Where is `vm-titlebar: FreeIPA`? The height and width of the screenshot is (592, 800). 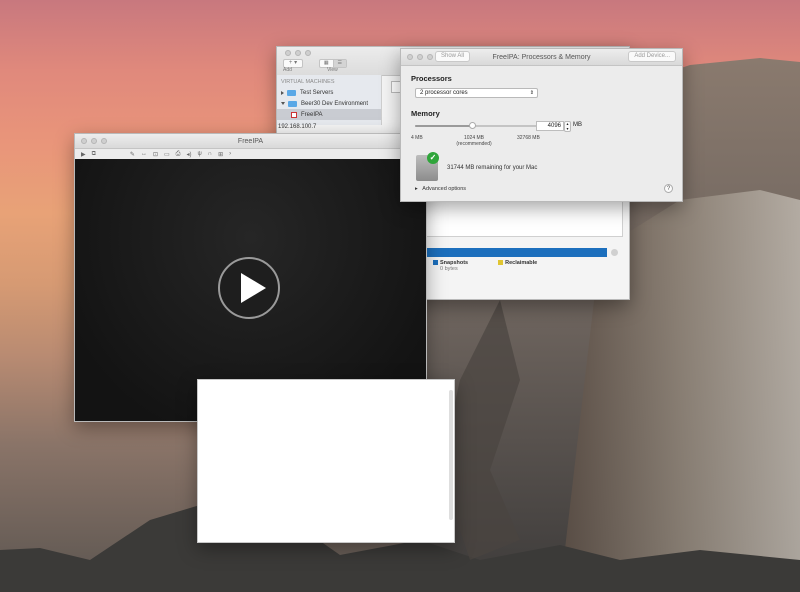 vm-titlebar: FreeIPA is located at coordinates (250, 141).